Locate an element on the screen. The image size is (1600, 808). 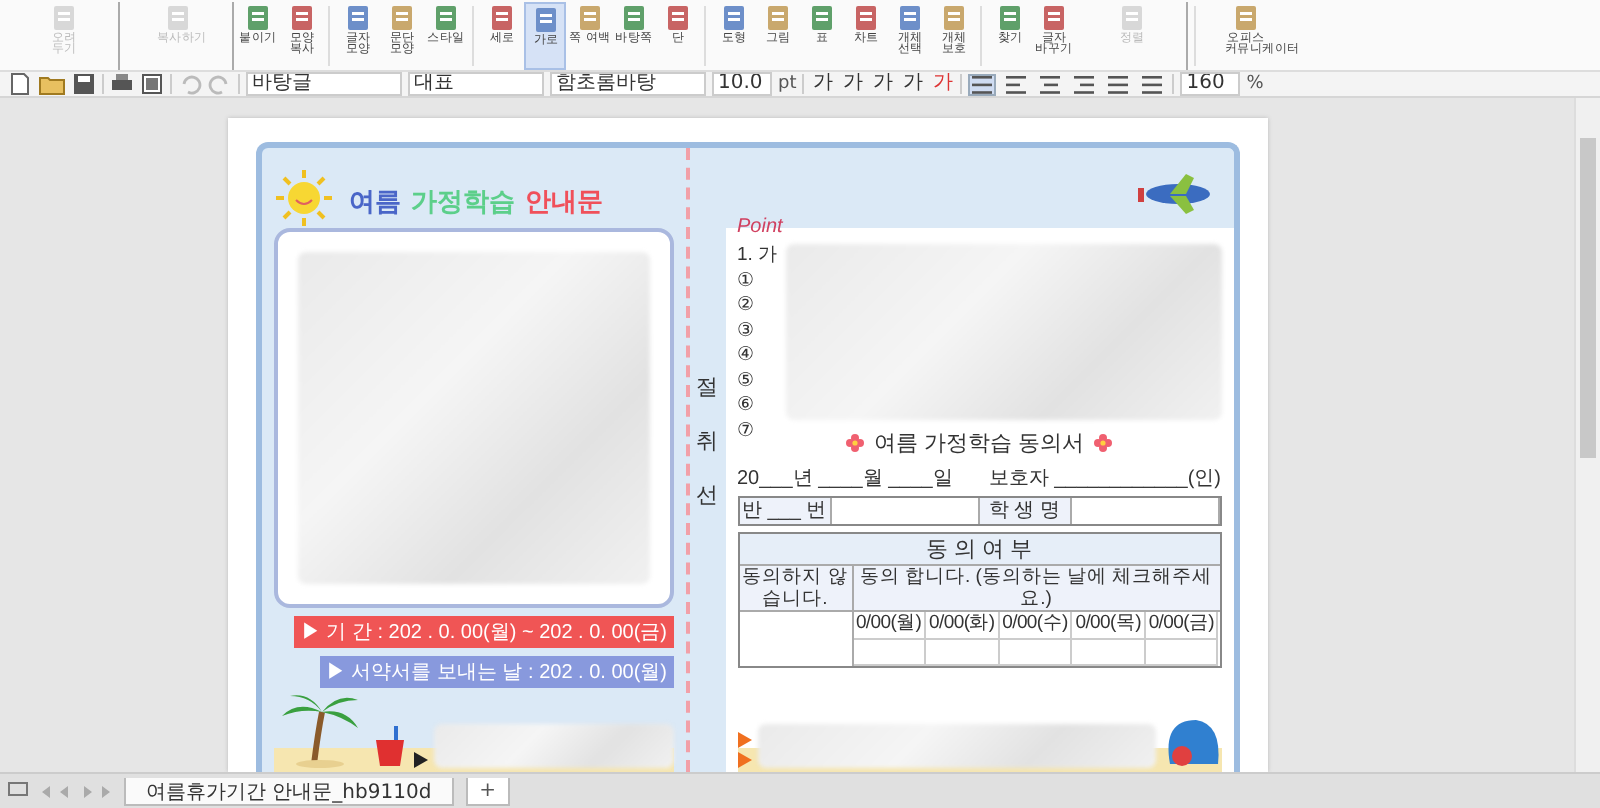
table-header: 동 의 여 부 is located at coordinates (979, 550).